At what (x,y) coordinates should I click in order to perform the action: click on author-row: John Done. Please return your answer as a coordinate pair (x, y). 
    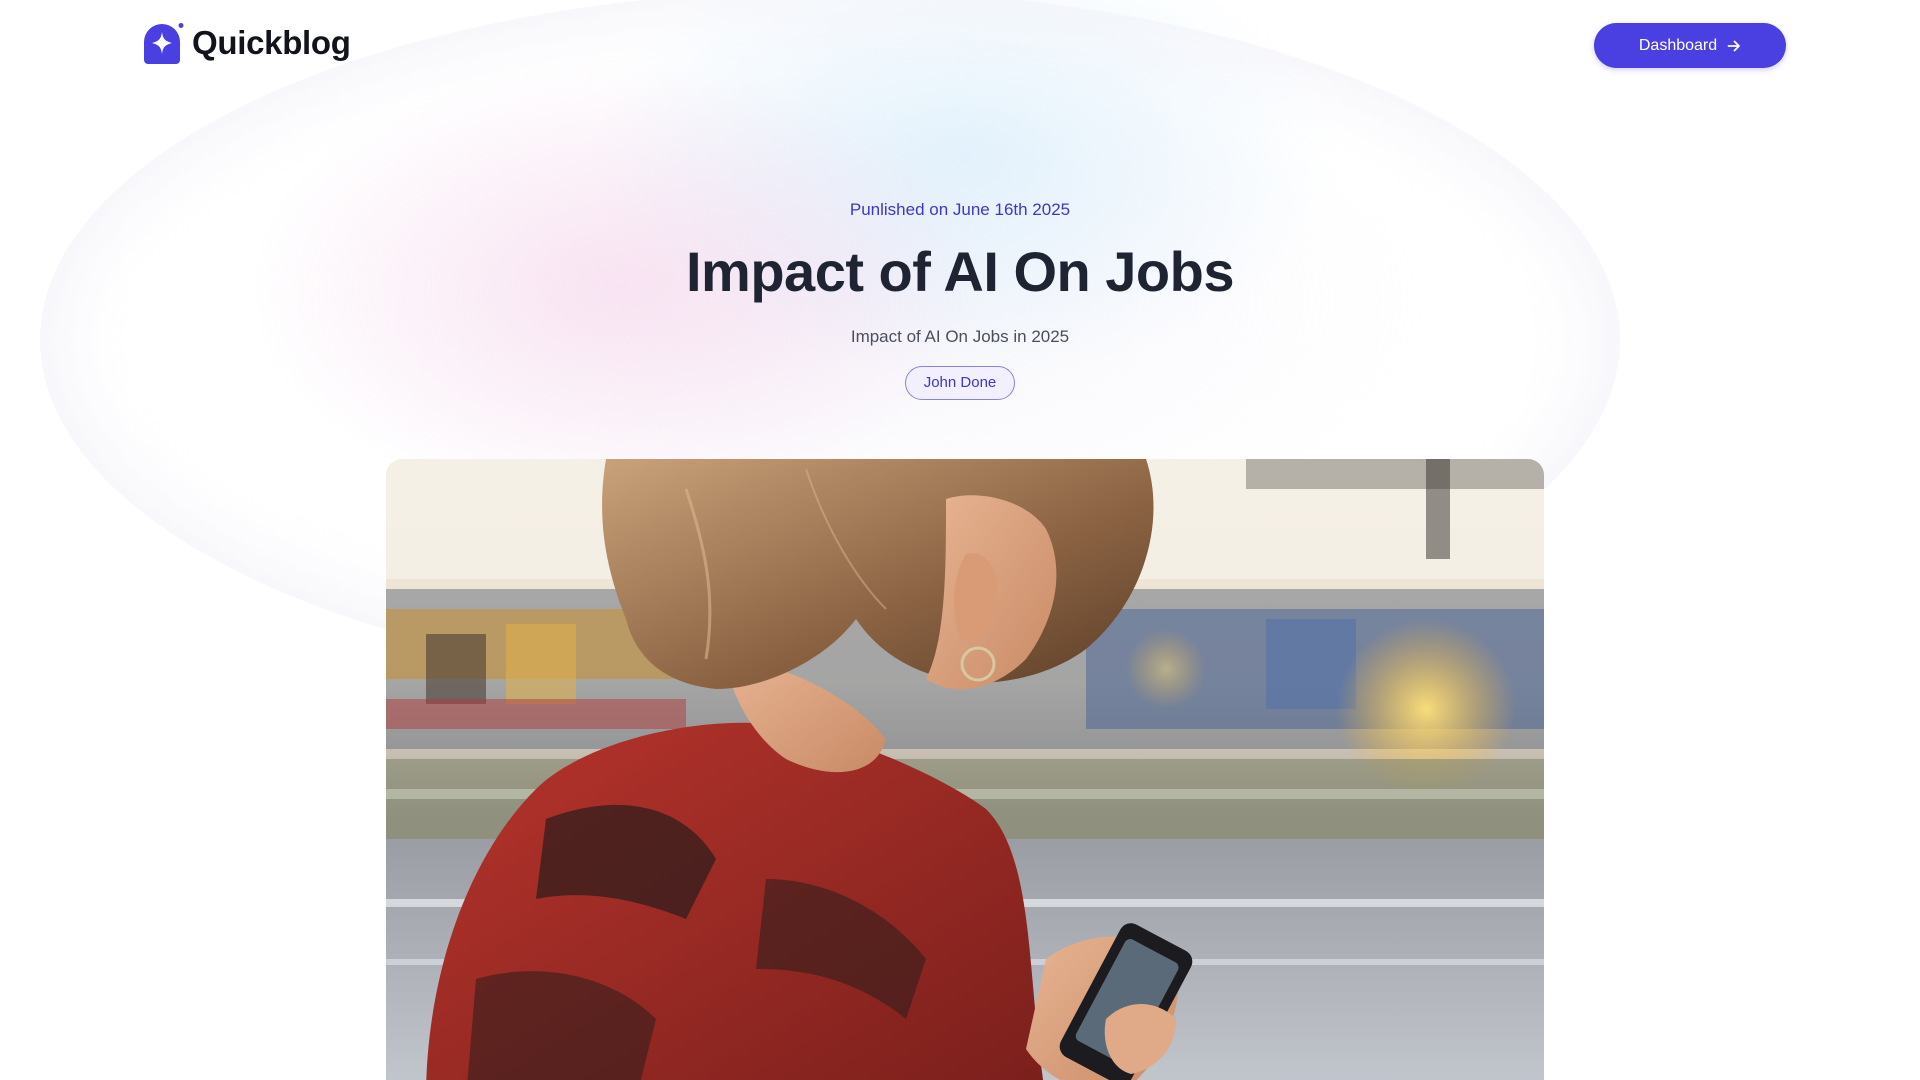
    Looking at the image, I should click on (960, 383).